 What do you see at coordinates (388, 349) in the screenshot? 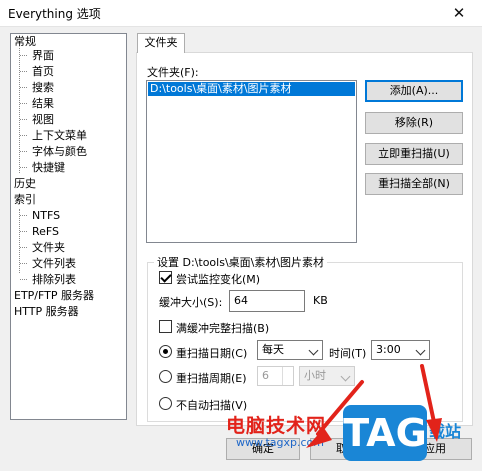
I see `time-value: 3:00` at bounding box center [388, 349].